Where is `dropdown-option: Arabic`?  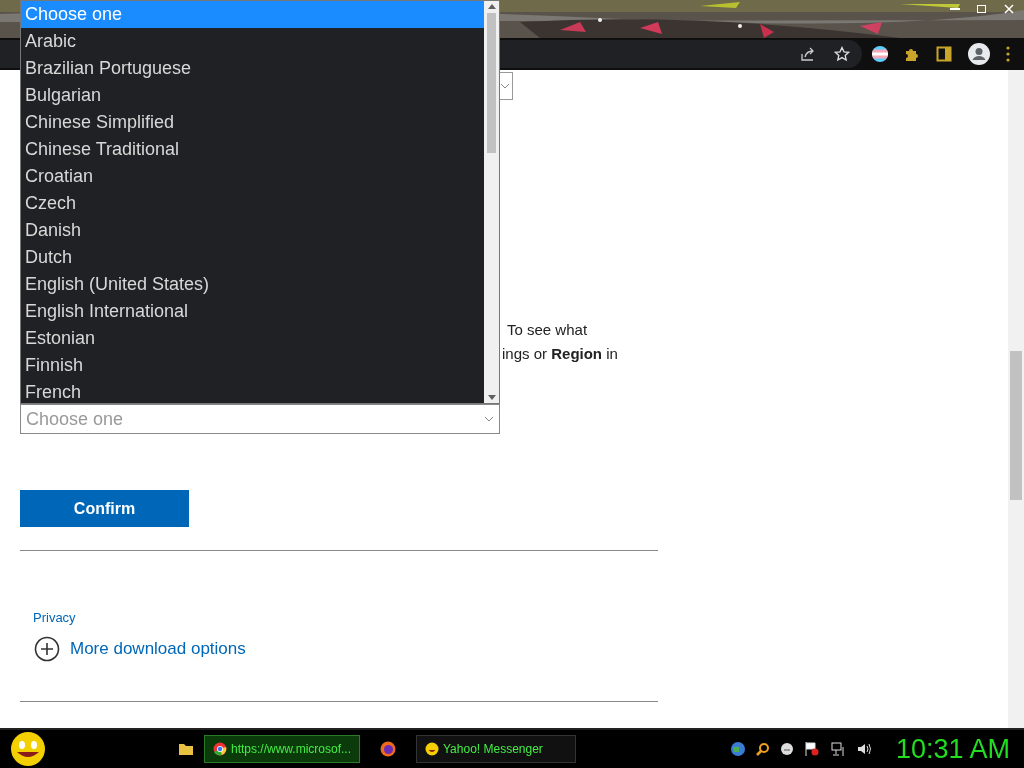
dropdown-option: Arabic is located at coordinates (252, 41).